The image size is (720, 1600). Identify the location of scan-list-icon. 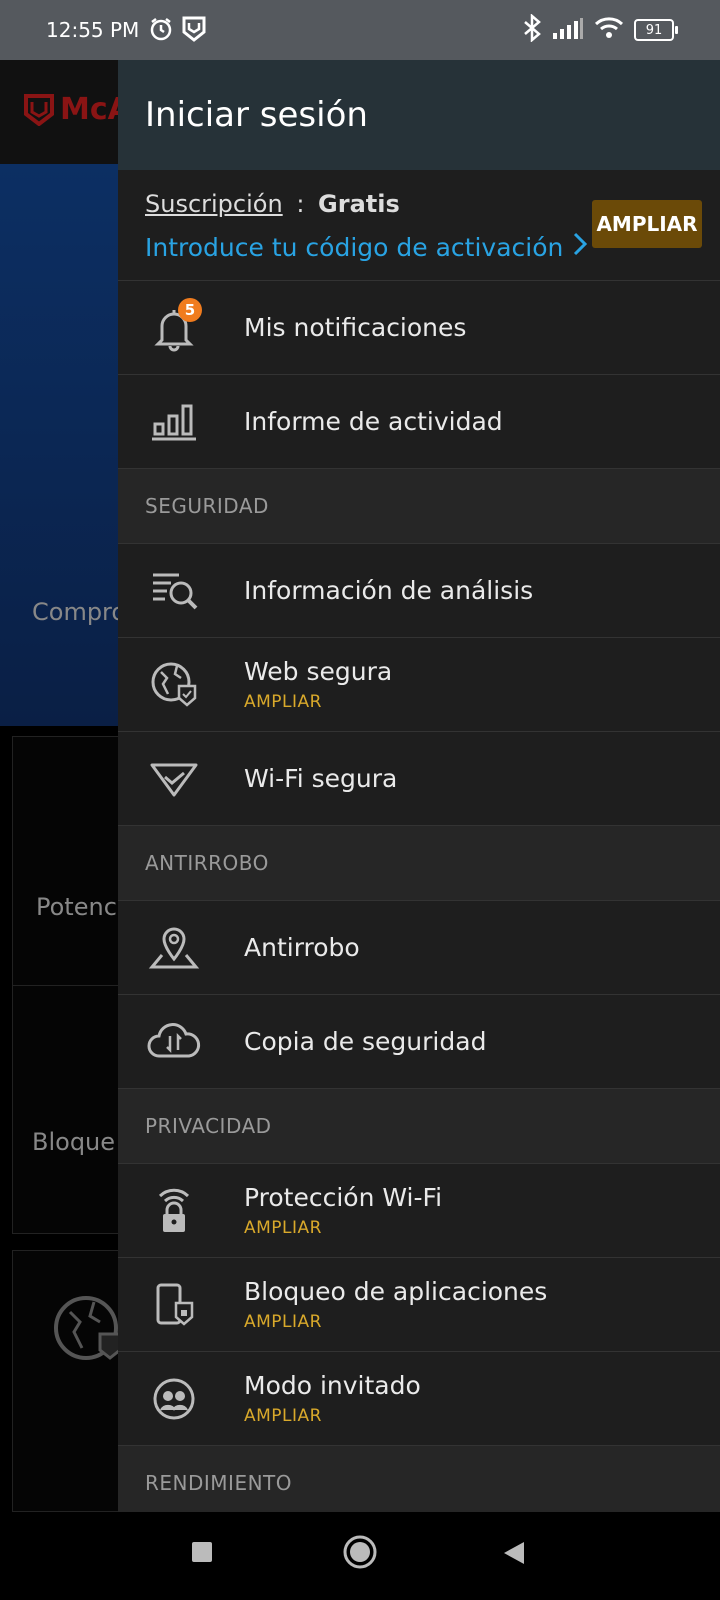
(174, 591).